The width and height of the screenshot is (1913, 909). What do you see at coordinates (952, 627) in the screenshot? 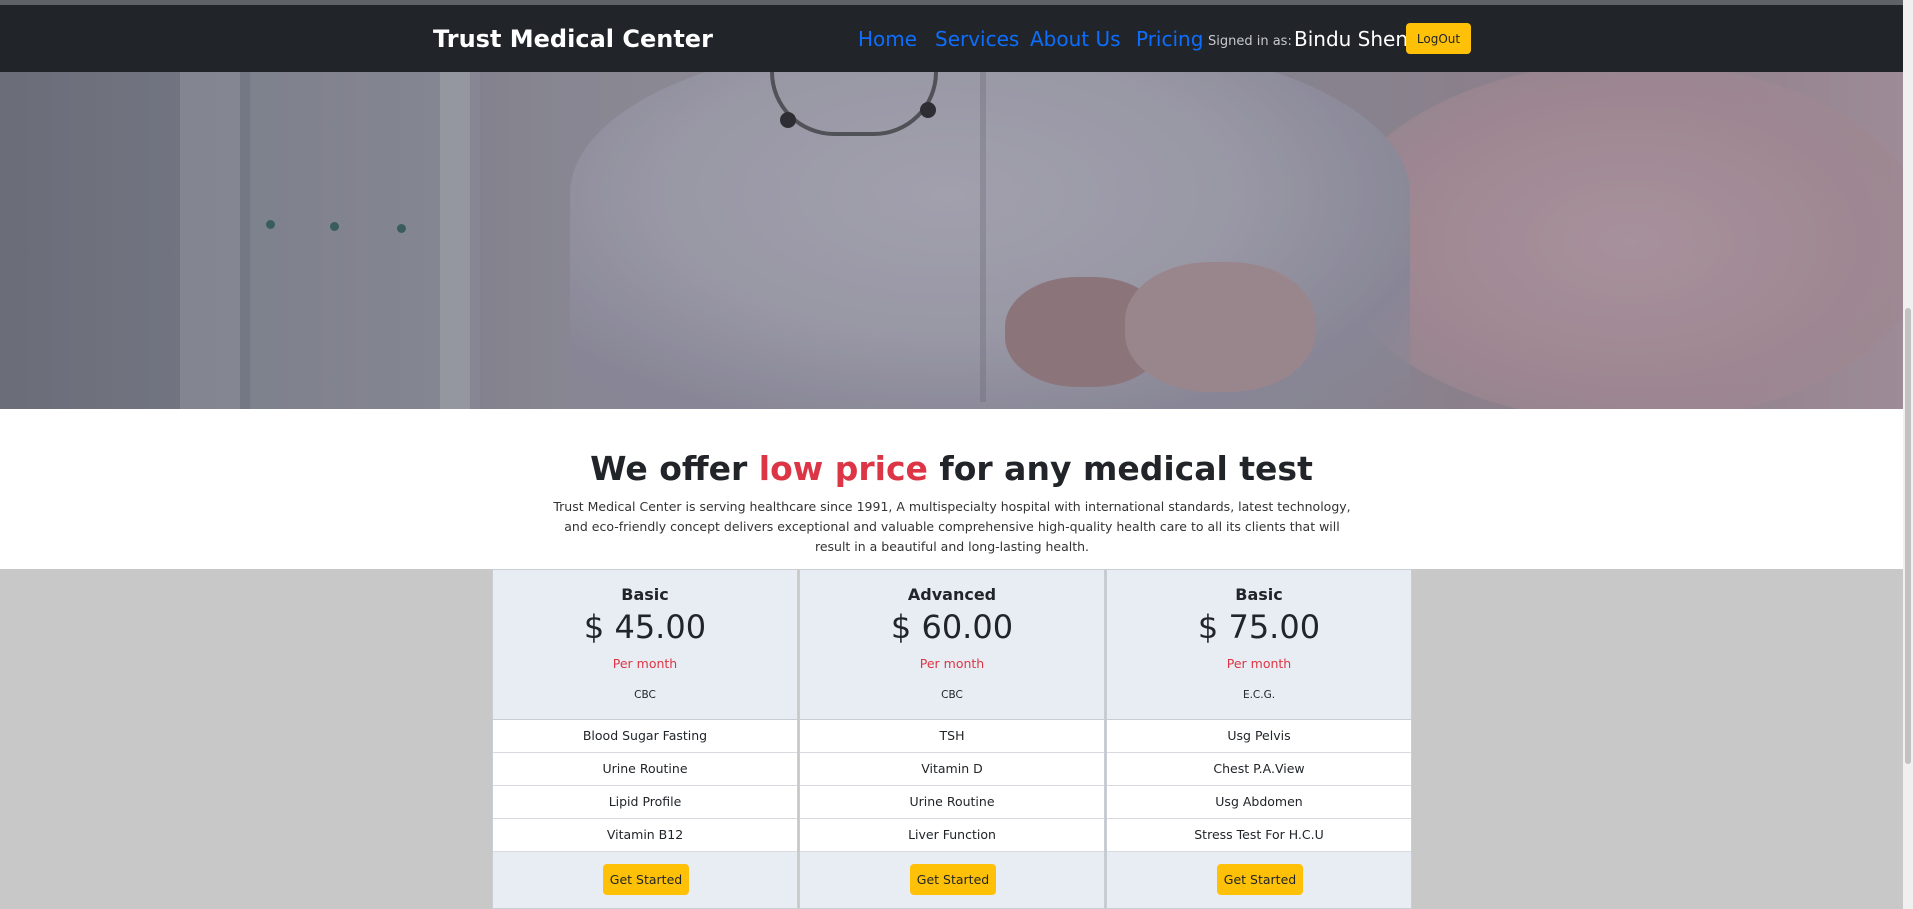
I see `plan-price: $ 60.00` at bounding box center [952, 627].